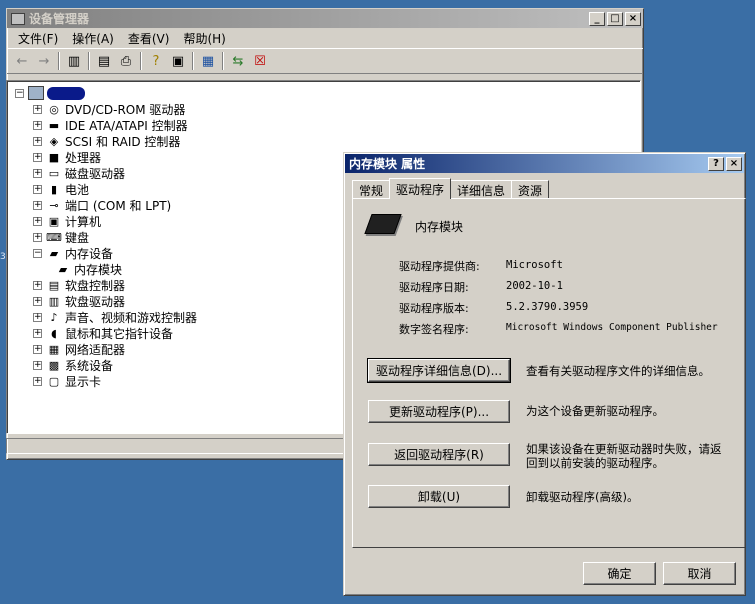 Image resolution: width=755 pixels, height=604 pixels. What do you see at coordinates (439, 496) in the screenshot?
I see `uninstall-button: 卸载(U)` at bounding box center [439, 496].